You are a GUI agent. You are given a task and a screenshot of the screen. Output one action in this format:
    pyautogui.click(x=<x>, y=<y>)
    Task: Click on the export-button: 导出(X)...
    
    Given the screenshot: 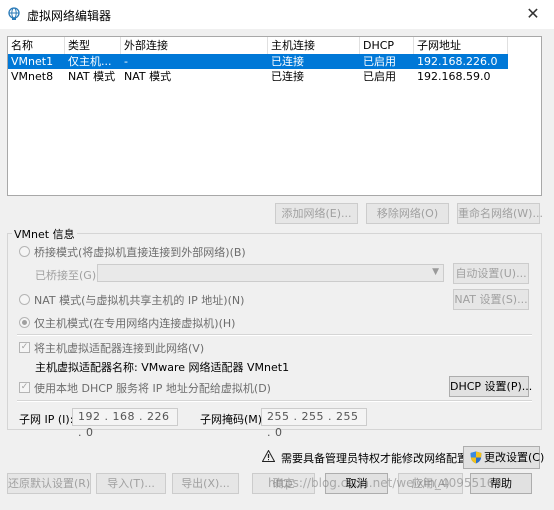 What is the action you would take?
    pyautogui.click(x=205, y=483)
    